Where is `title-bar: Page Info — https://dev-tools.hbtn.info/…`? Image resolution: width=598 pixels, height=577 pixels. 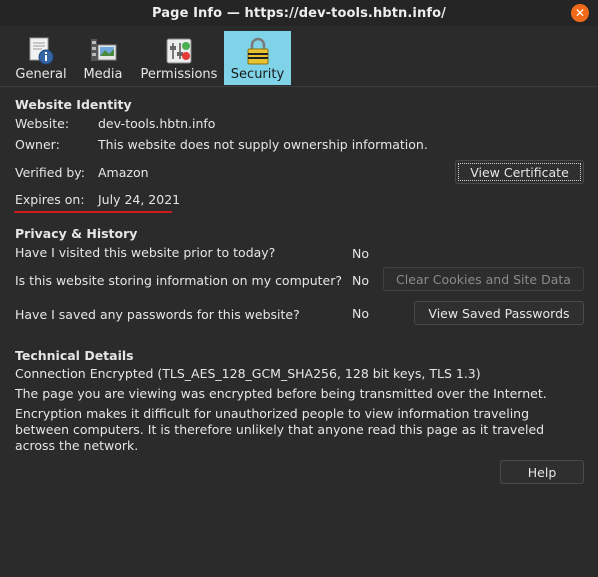
title-bar: Page Info — https://dev-tools.hbtn.info/… is located at coordinates (299, 13).